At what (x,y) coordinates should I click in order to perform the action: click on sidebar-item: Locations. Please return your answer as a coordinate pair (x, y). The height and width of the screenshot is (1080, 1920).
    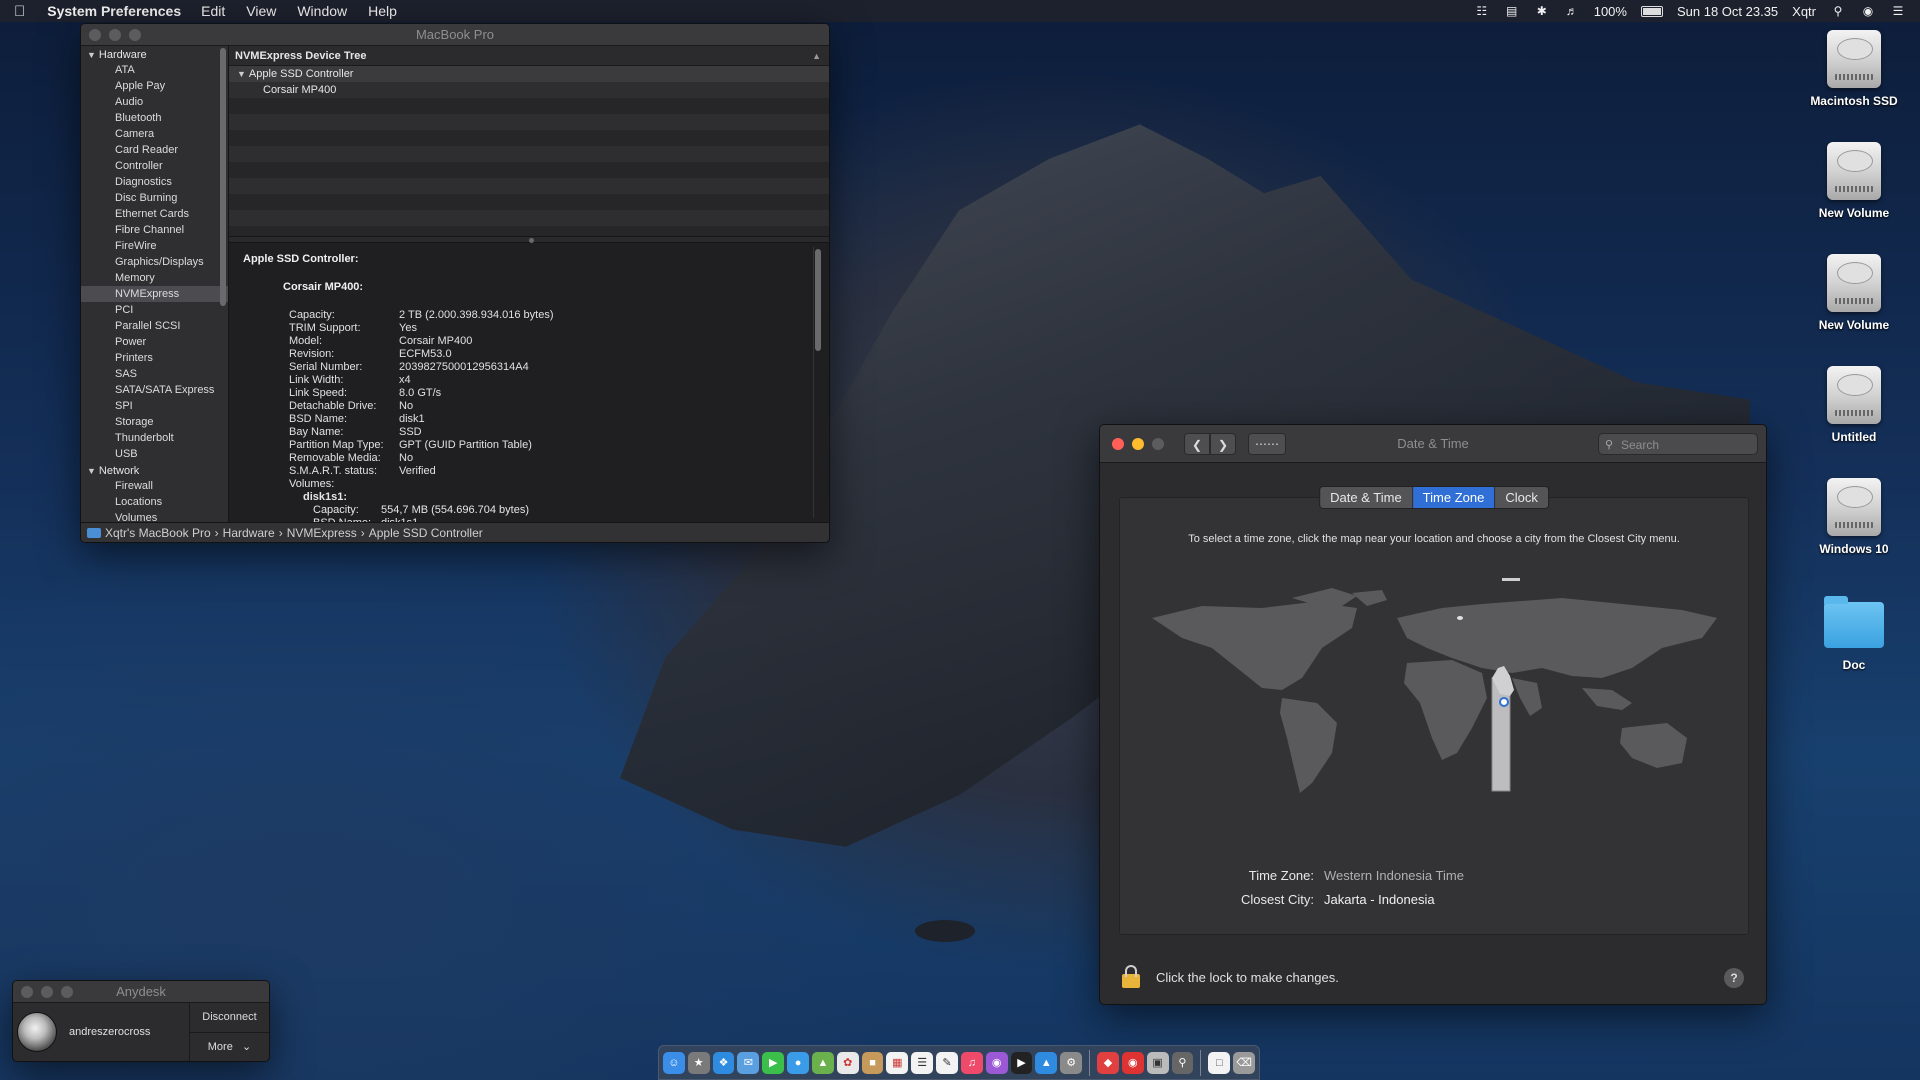
    Looking at the image, I should click on (154, 502).